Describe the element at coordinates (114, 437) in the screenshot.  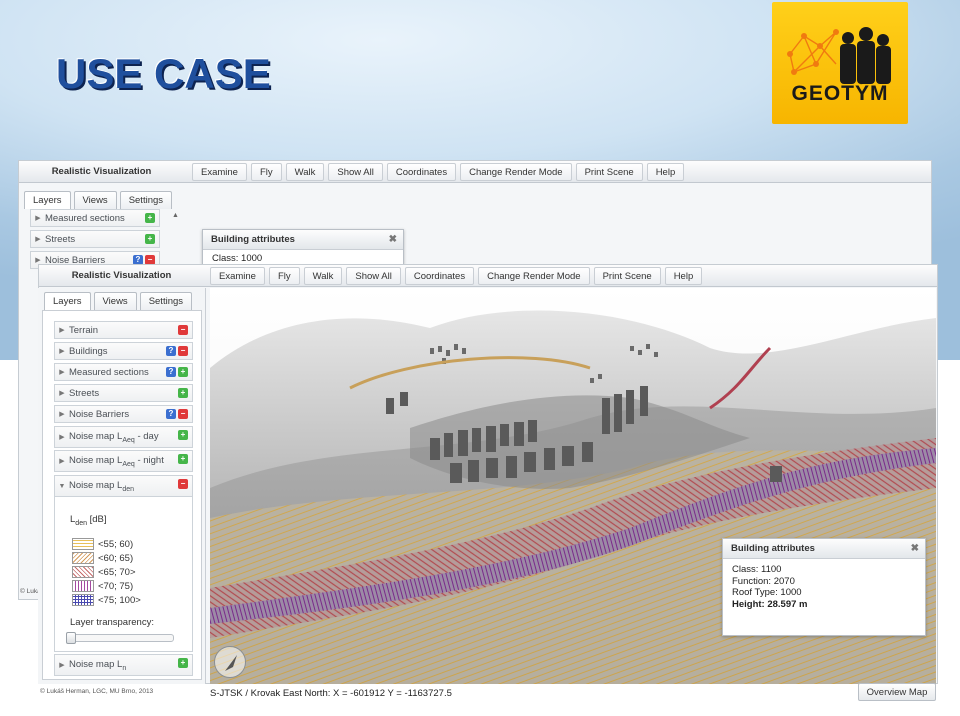
I see `layer-label: Noise map LAeq - day` at that location.